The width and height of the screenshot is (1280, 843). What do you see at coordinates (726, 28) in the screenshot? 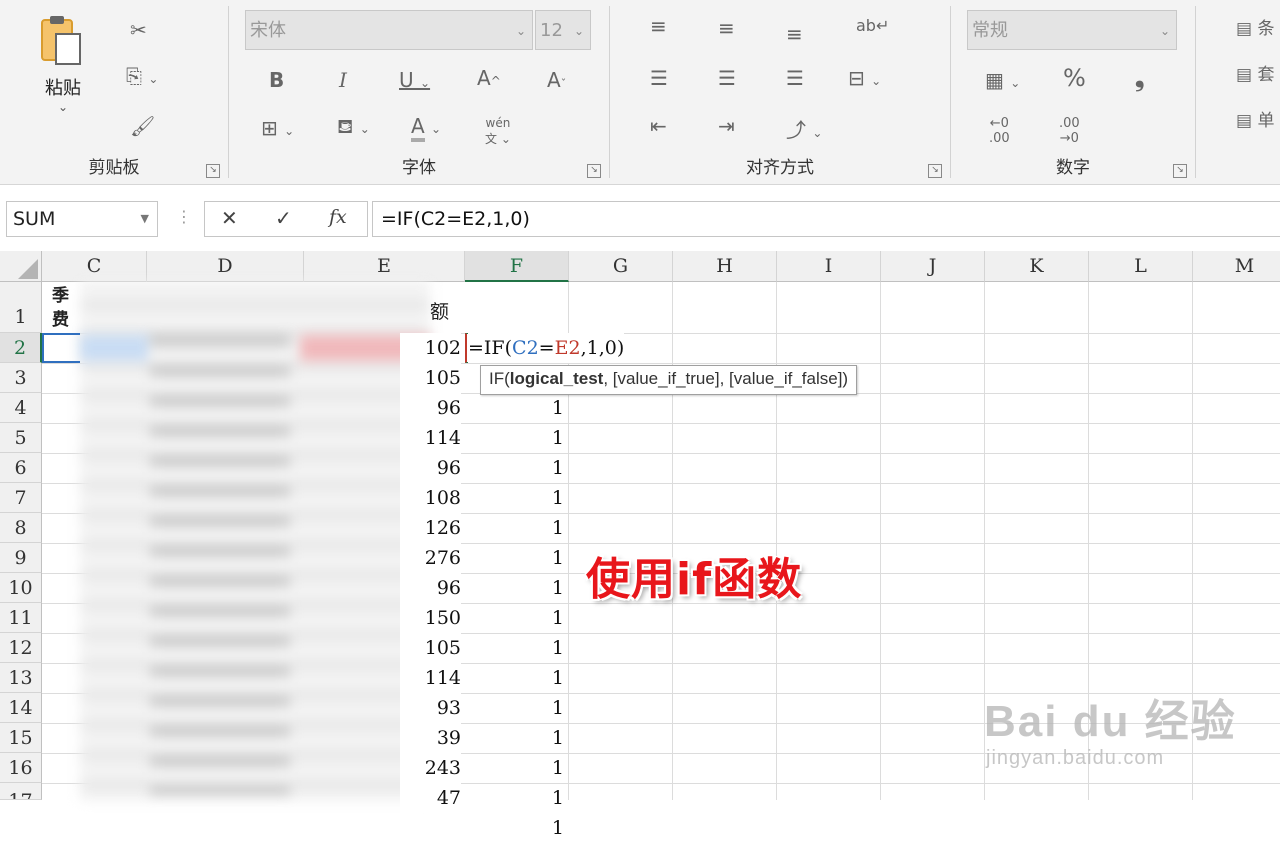
I see `align-middle-icon: ≡` at bounding box center [726, 28].